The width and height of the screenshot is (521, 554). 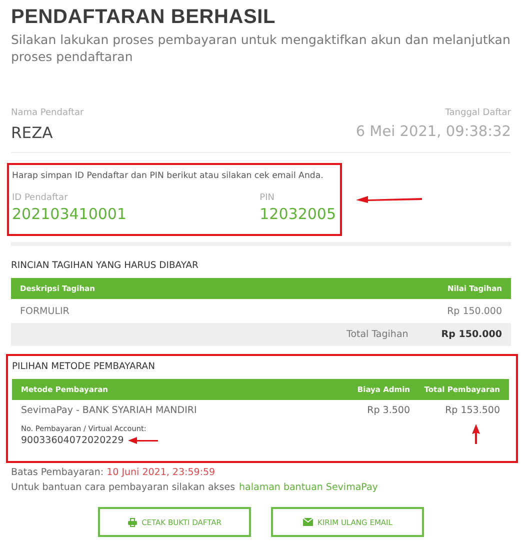 What do you see at coordinates (474, 311) in the screenshot?
I see `table-cell: Rp 150.000` at bounding box center [474, 311].